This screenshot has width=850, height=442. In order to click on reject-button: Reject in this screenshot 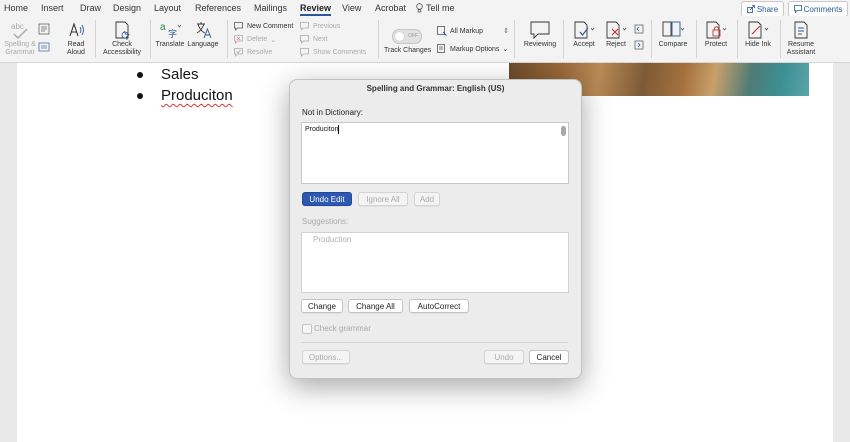, I will do `click(616, 34)`.